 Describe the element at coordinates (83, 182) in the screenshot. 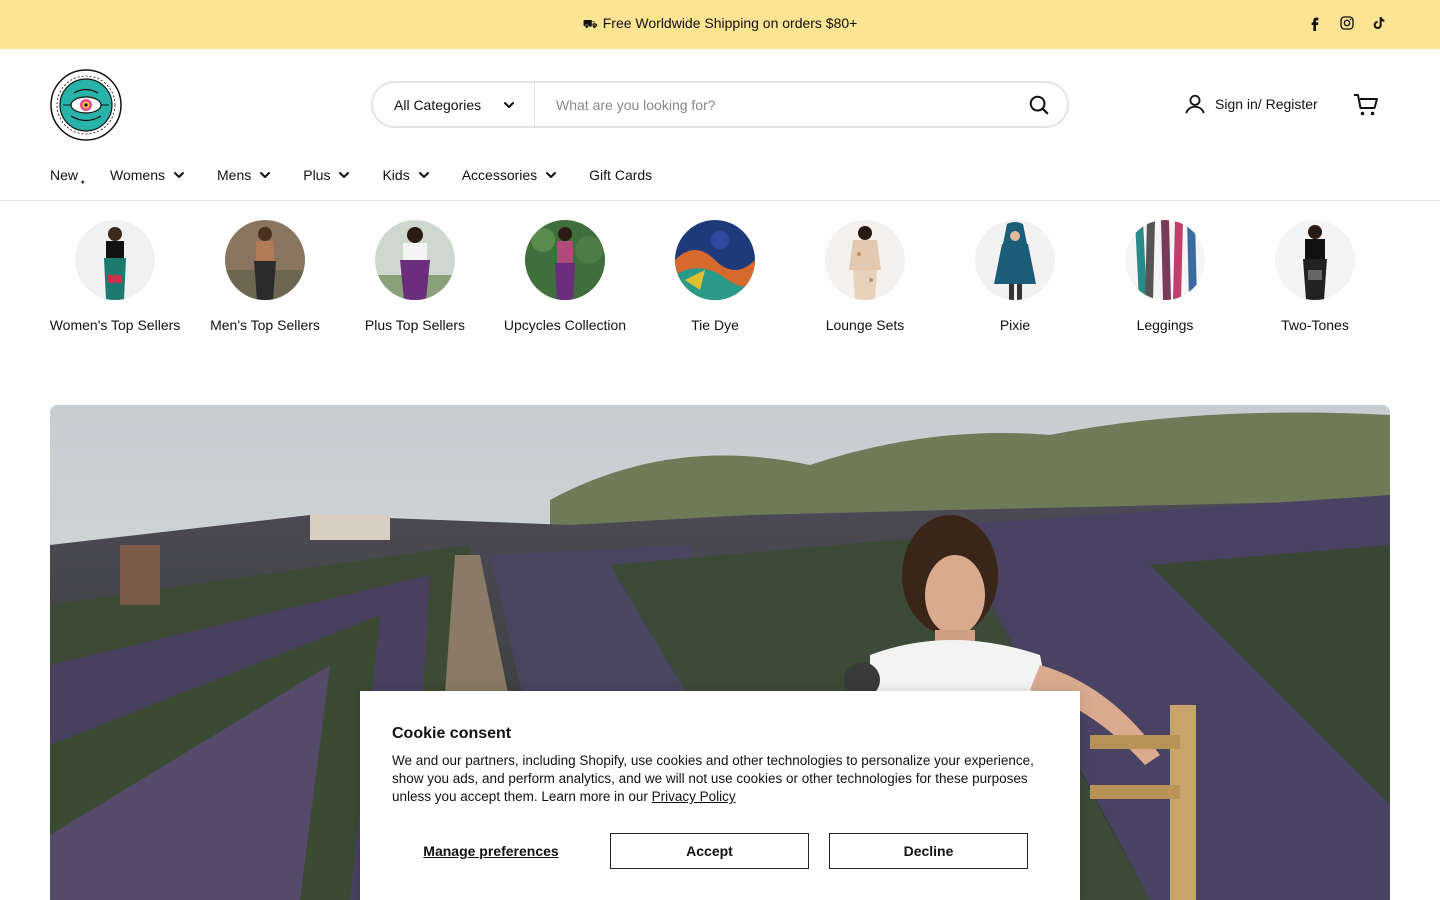

I see `sparkle-icon: ✦` at that location.